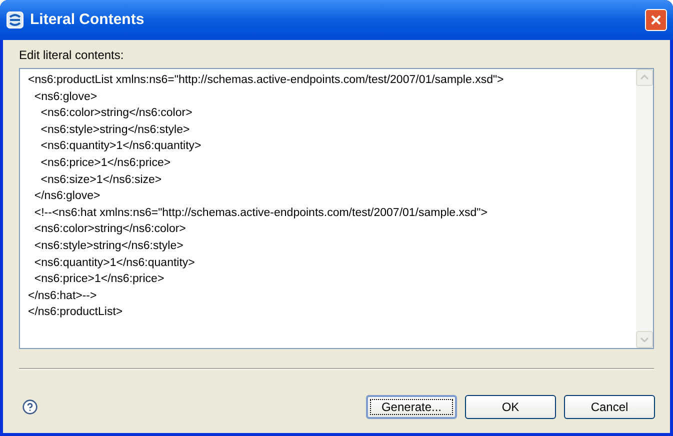 This screenshot has width=673, height=436. Describe the element at coordinates (260, 213) in the screenshot. I see `code-line: <!--<ns6:hat xmlns:ns6="http://schemas.active-endpoints.com/test/2007/01/sample.xsd">` at that location.